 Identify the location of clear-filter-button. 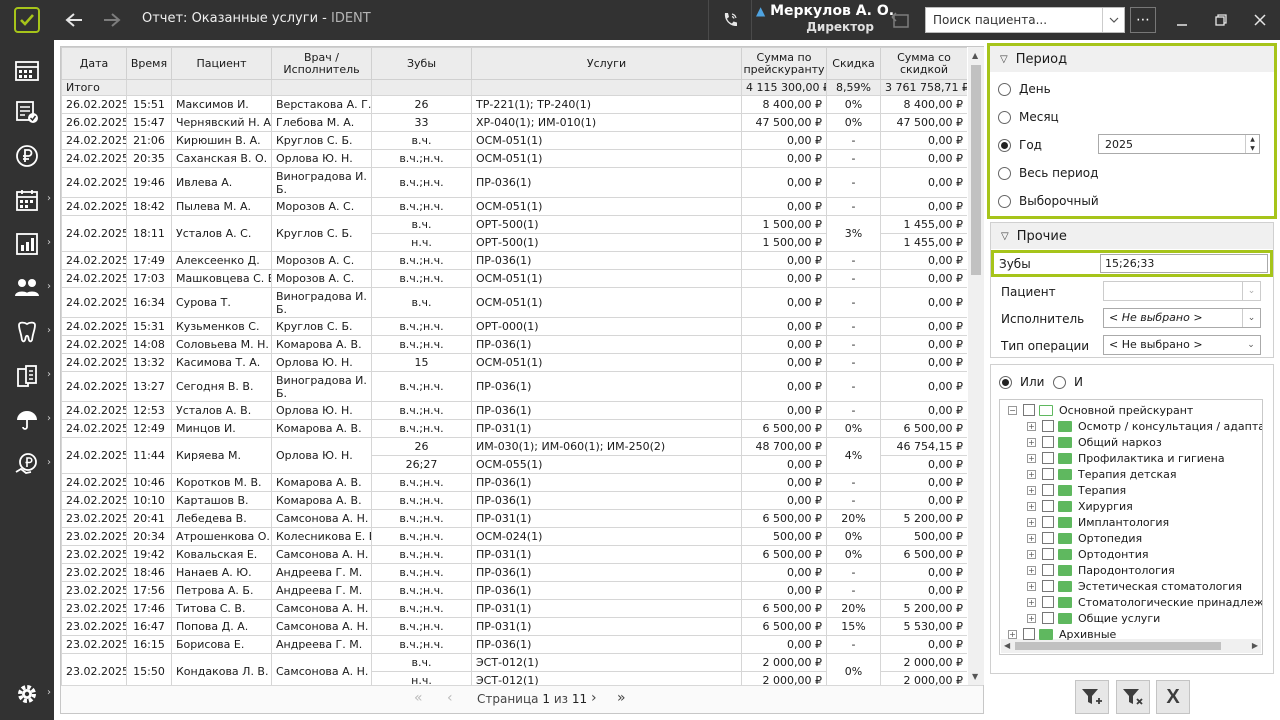
(1133, 697).